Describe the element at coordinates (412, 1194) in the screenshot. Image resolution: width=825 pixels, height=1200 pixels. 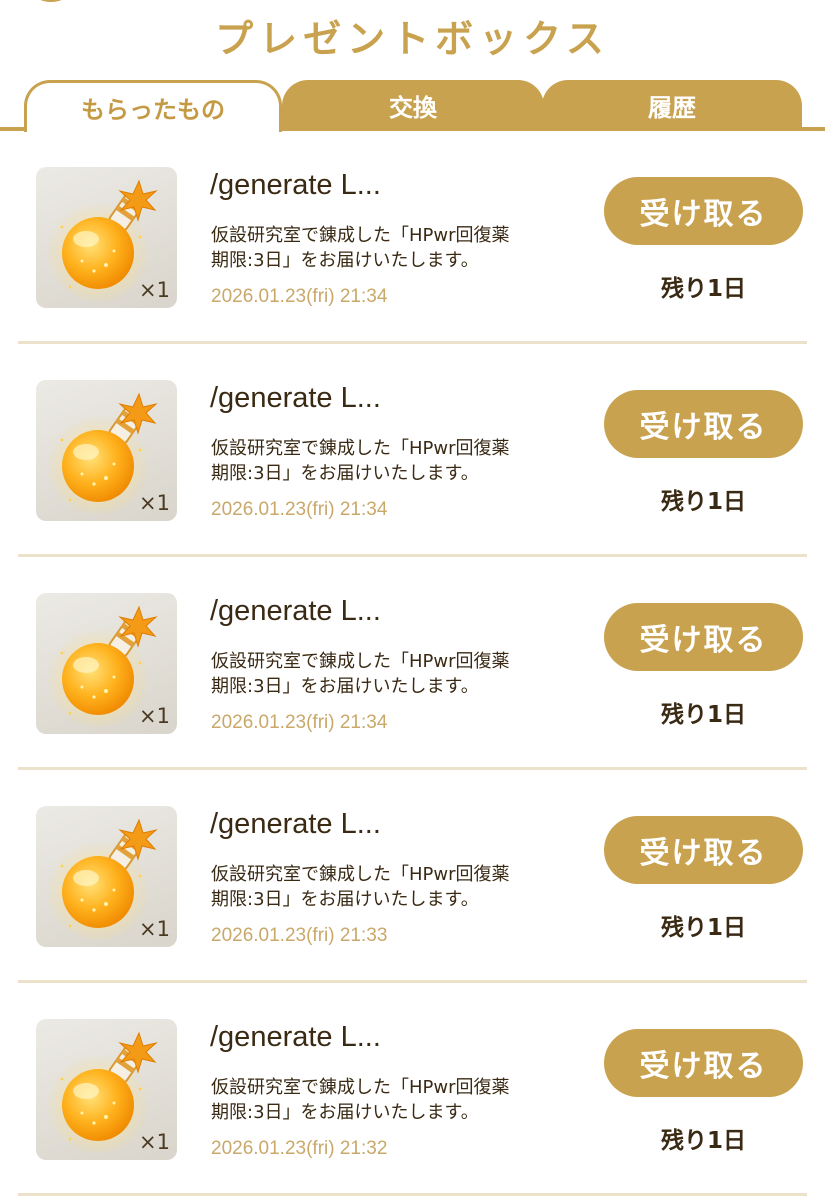
I see `row-divider` at that location.